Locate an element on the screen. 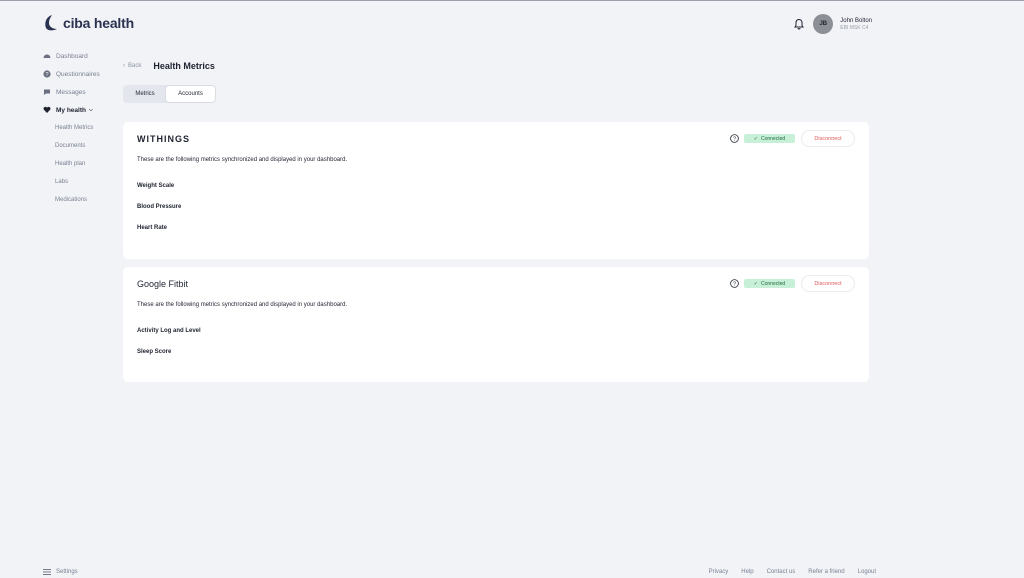  user-info: John Bolton EBI MSK C4 is located at coordinates (856, 24).